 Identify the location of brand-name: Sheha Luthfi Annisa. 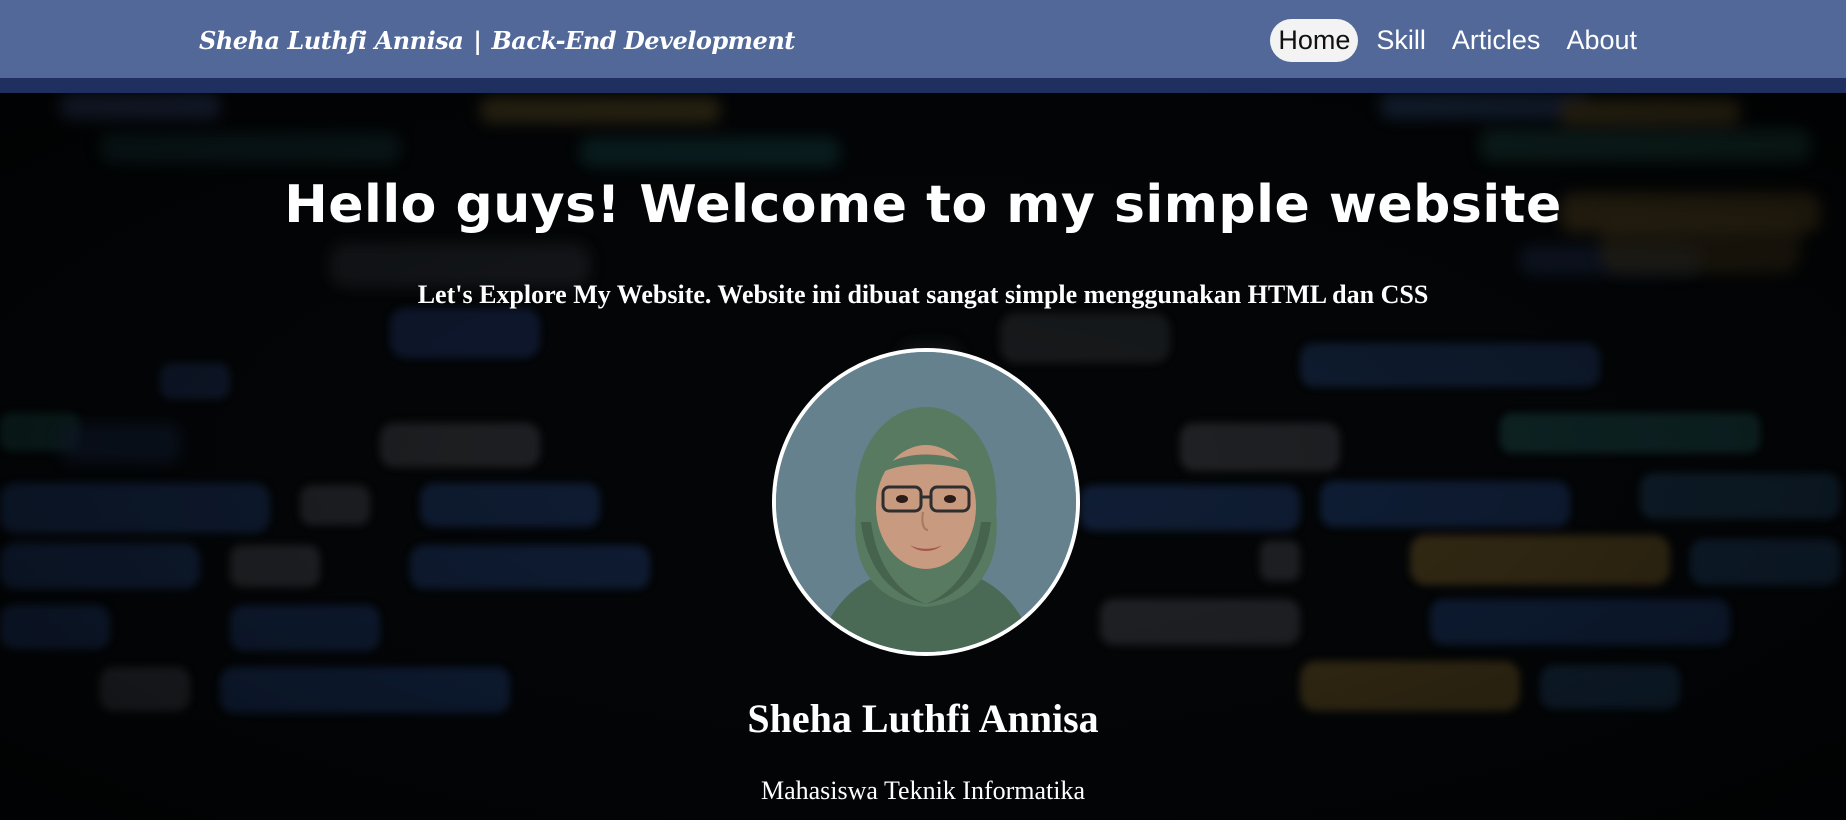
(331, 40).